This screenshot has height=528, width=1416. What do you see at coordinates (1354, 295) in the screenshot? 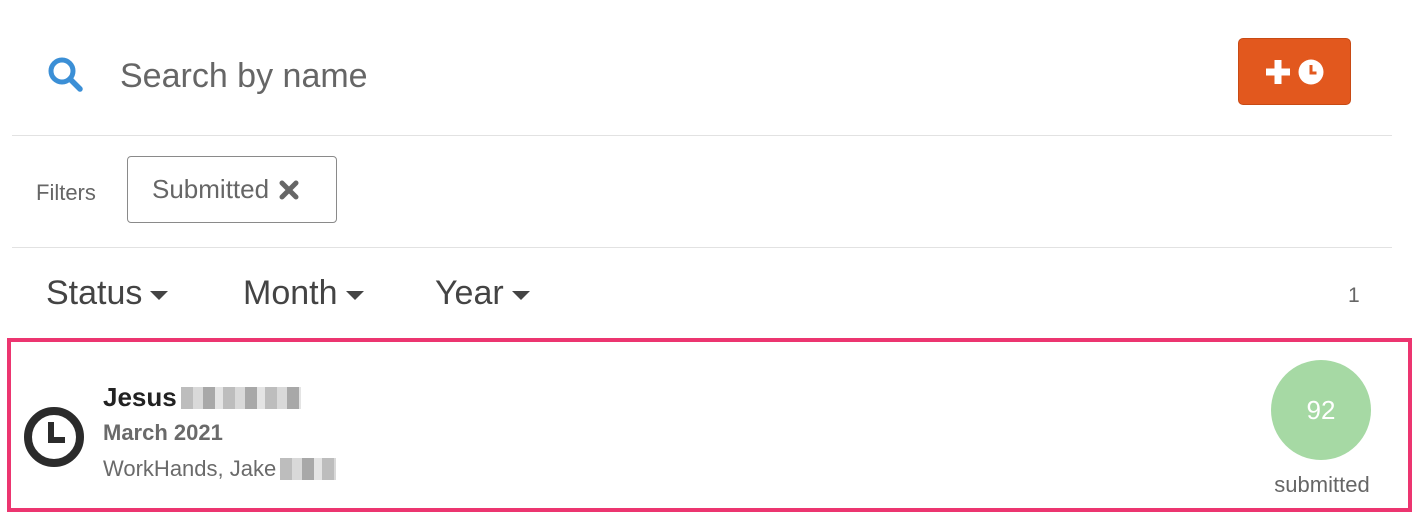
I see `result-count: 1` at bounding box center [1354, 295].